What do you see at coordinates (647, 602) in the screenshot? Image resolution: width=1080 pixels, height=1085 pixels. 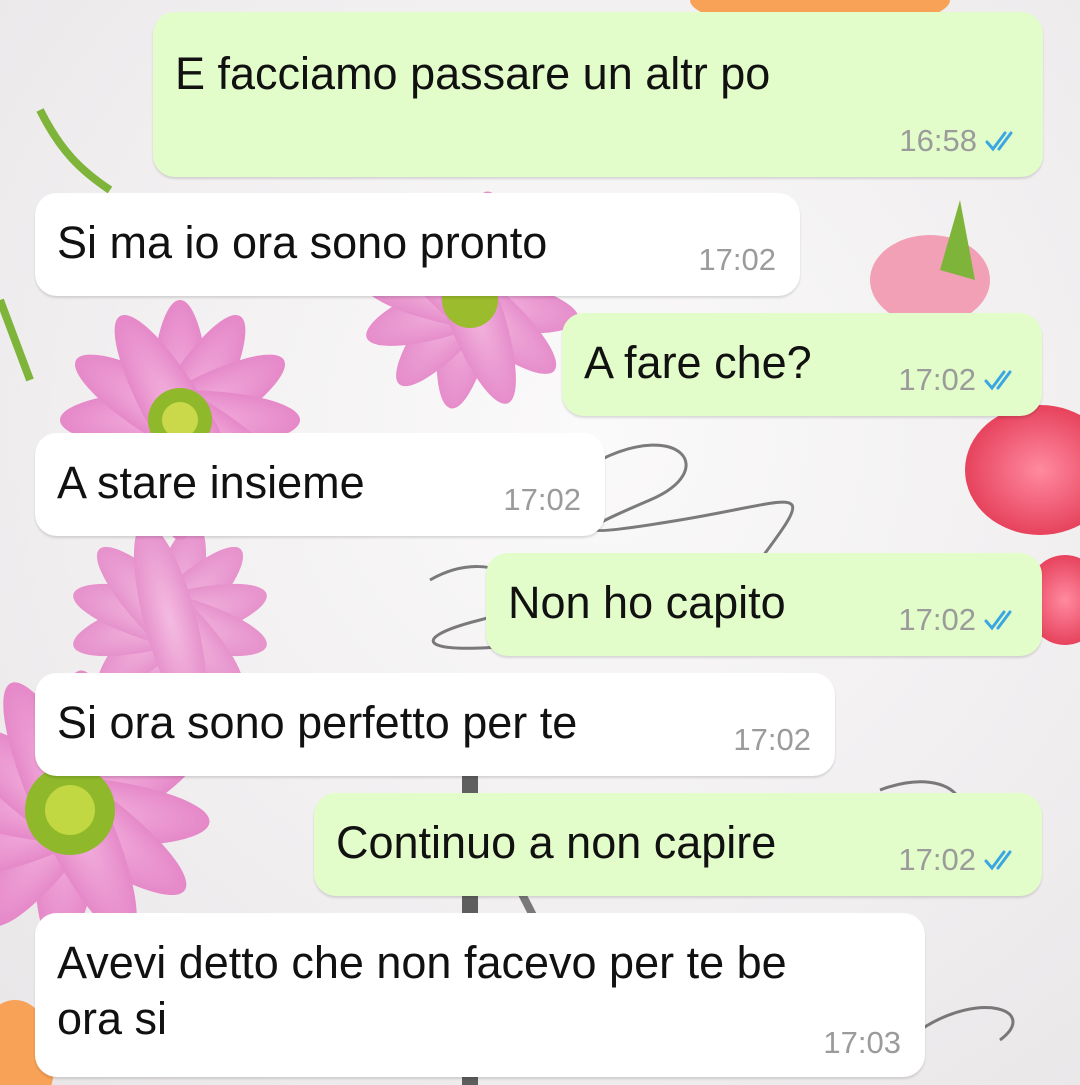 I see `message-text: Non ho capito` at bounding box center [647, 602].